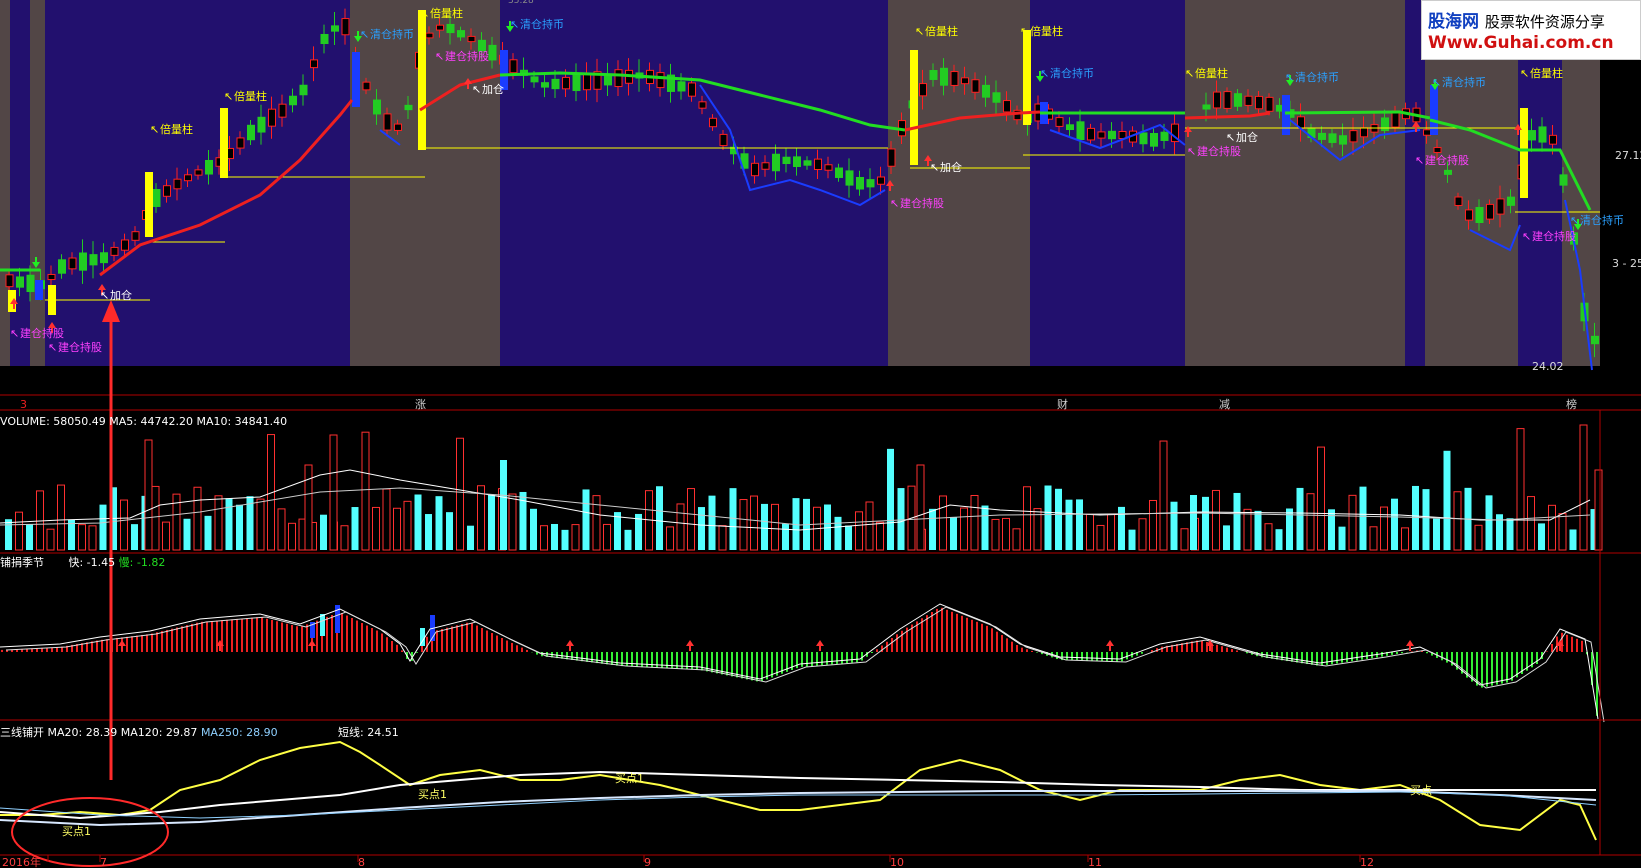 The width and height of the screenshot is (1641, 868). What do you see at coordinates (1521, 43) in the screenshot?
I see `watermark-url: Www.Guhai.com.cn` at bounding box center [1521, 43].